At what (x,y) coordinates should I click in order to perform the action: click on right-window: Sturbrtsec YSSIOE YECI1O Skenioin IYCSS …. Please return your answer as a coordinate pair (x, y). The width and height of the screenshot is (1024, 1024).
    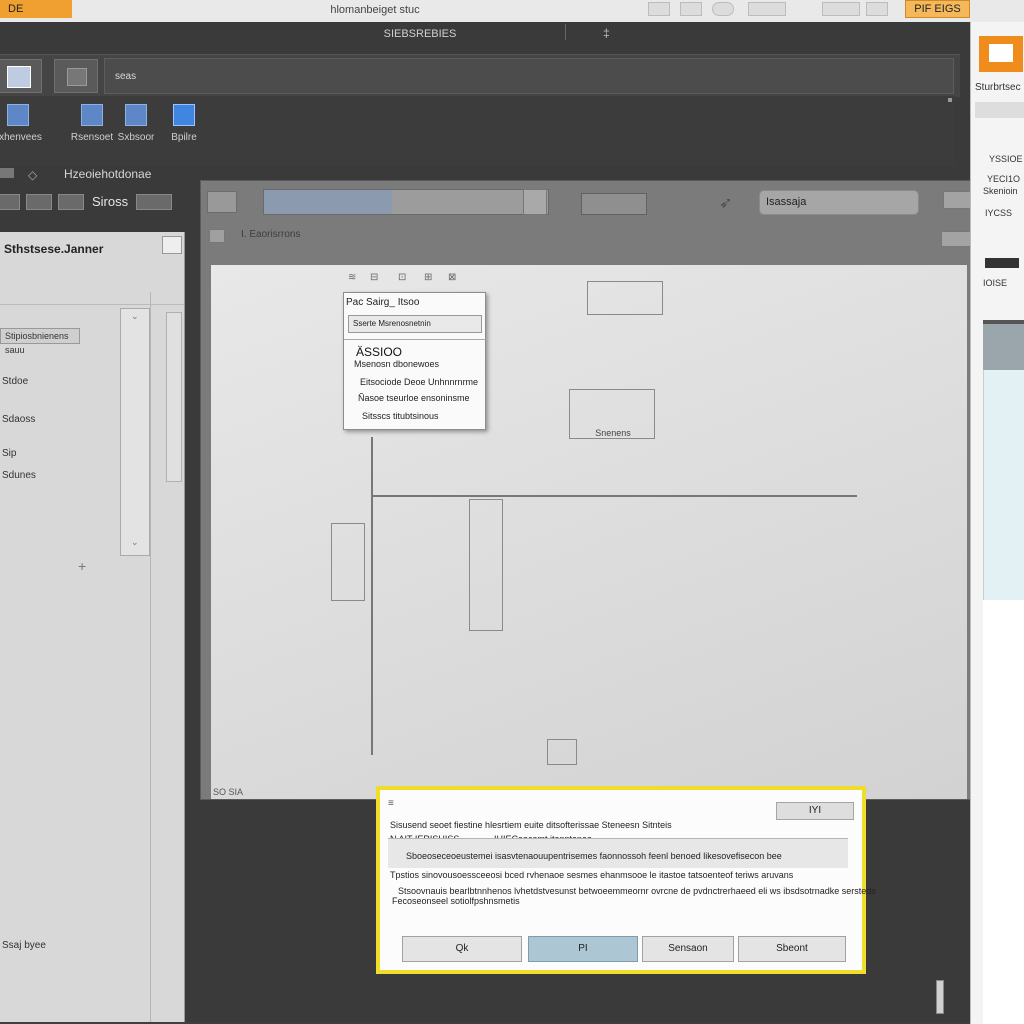
    Looking at the image, I should click on (997, 523).